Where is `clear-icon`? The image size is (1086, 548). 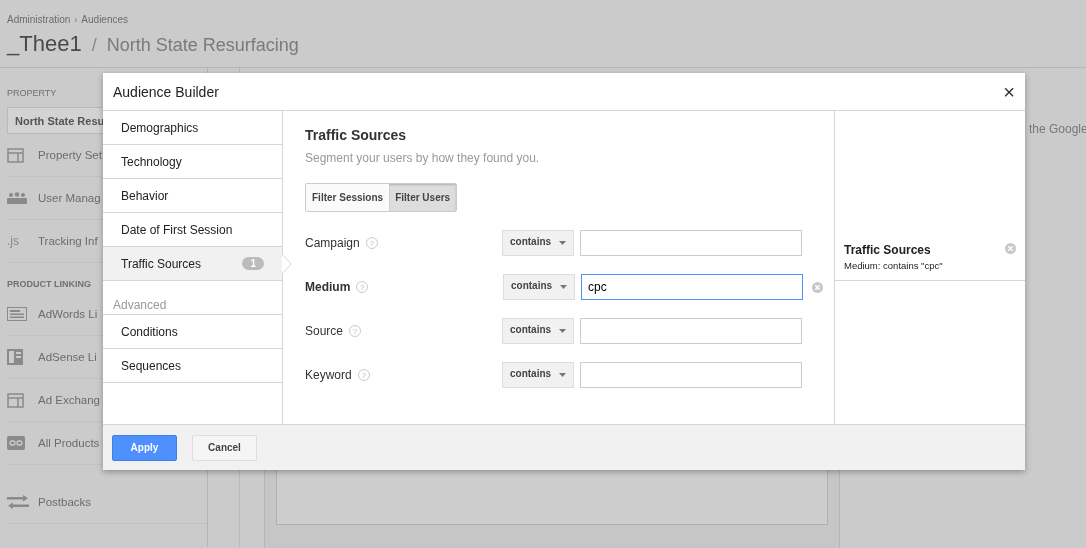
clear-icon is located at coordinates (817, 287).